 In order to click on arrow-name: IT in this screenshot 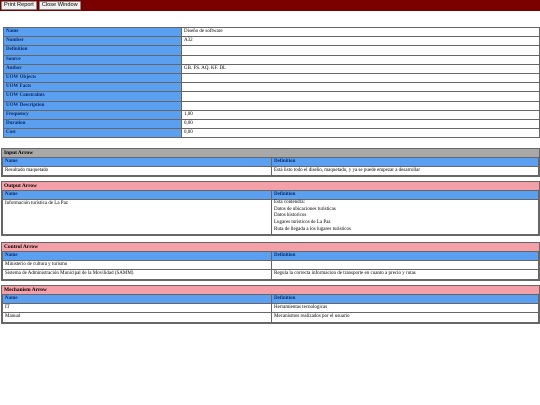, I will do `click(137, 308)`.